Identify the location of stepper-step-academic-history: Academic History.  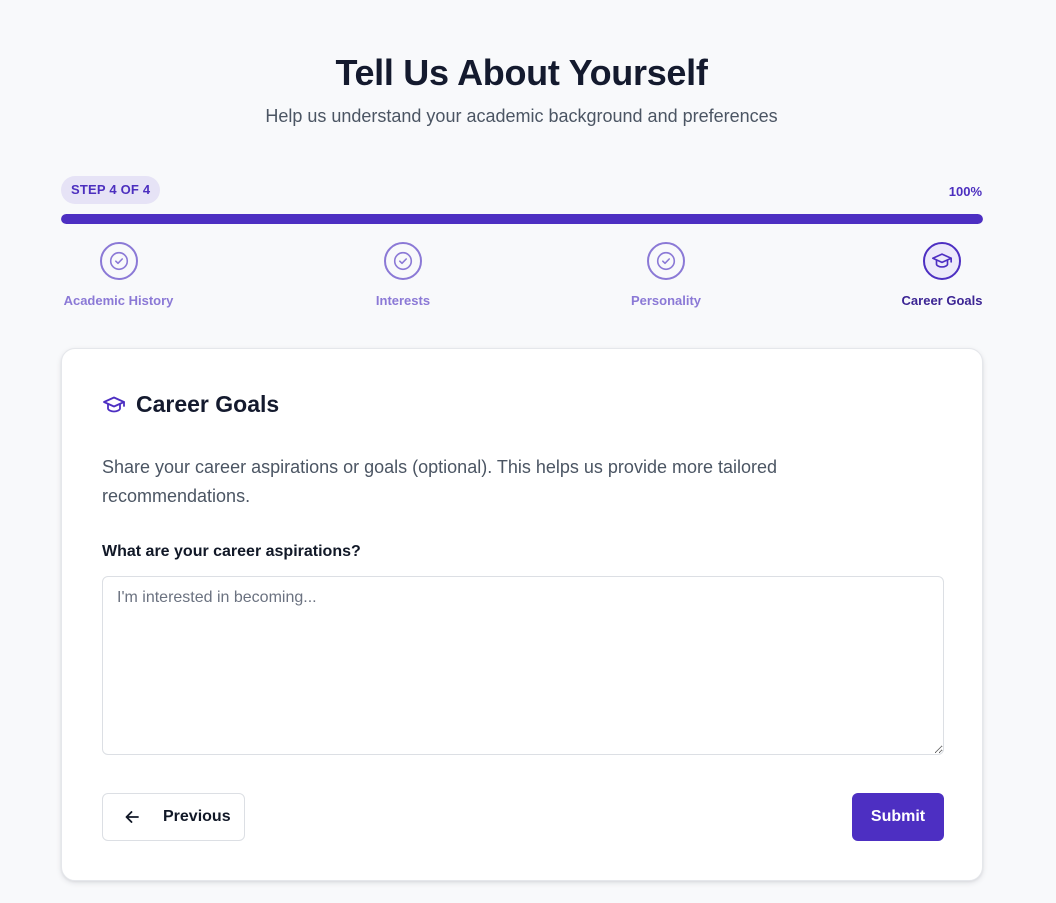
(118, 275).